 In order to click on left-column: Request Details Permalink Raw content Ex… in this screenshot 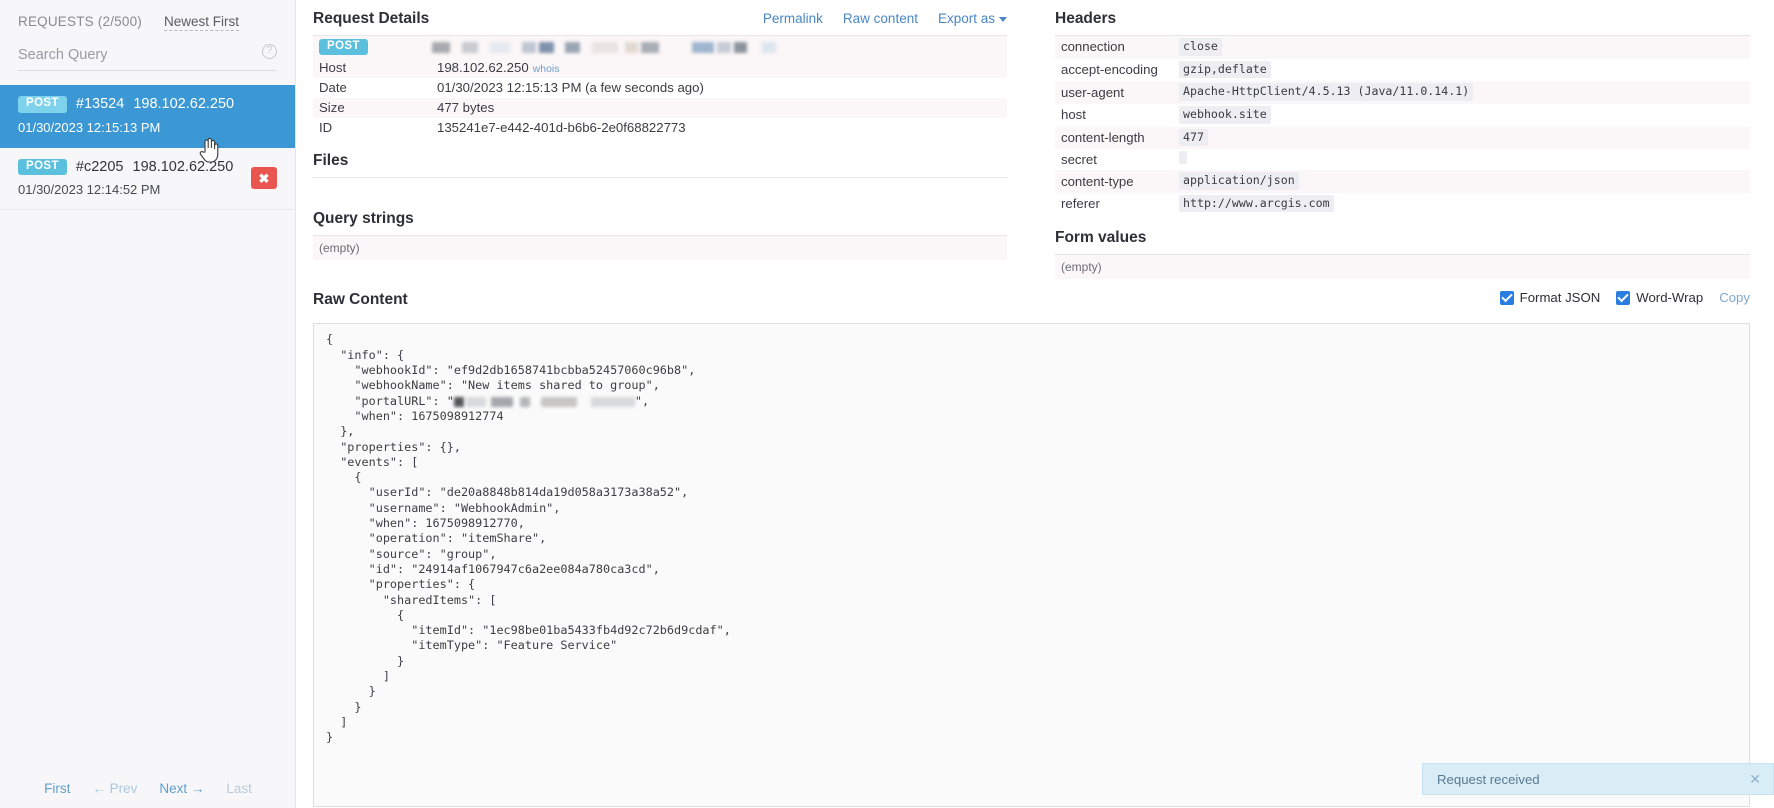, I will do `click(663, 139)`.